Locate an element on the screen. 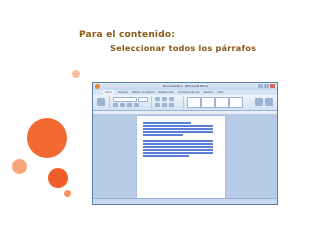 Image resolution: width=320 pixels, height=240 pixels. decorative-circle-medium is located at coordinates (58, 178).